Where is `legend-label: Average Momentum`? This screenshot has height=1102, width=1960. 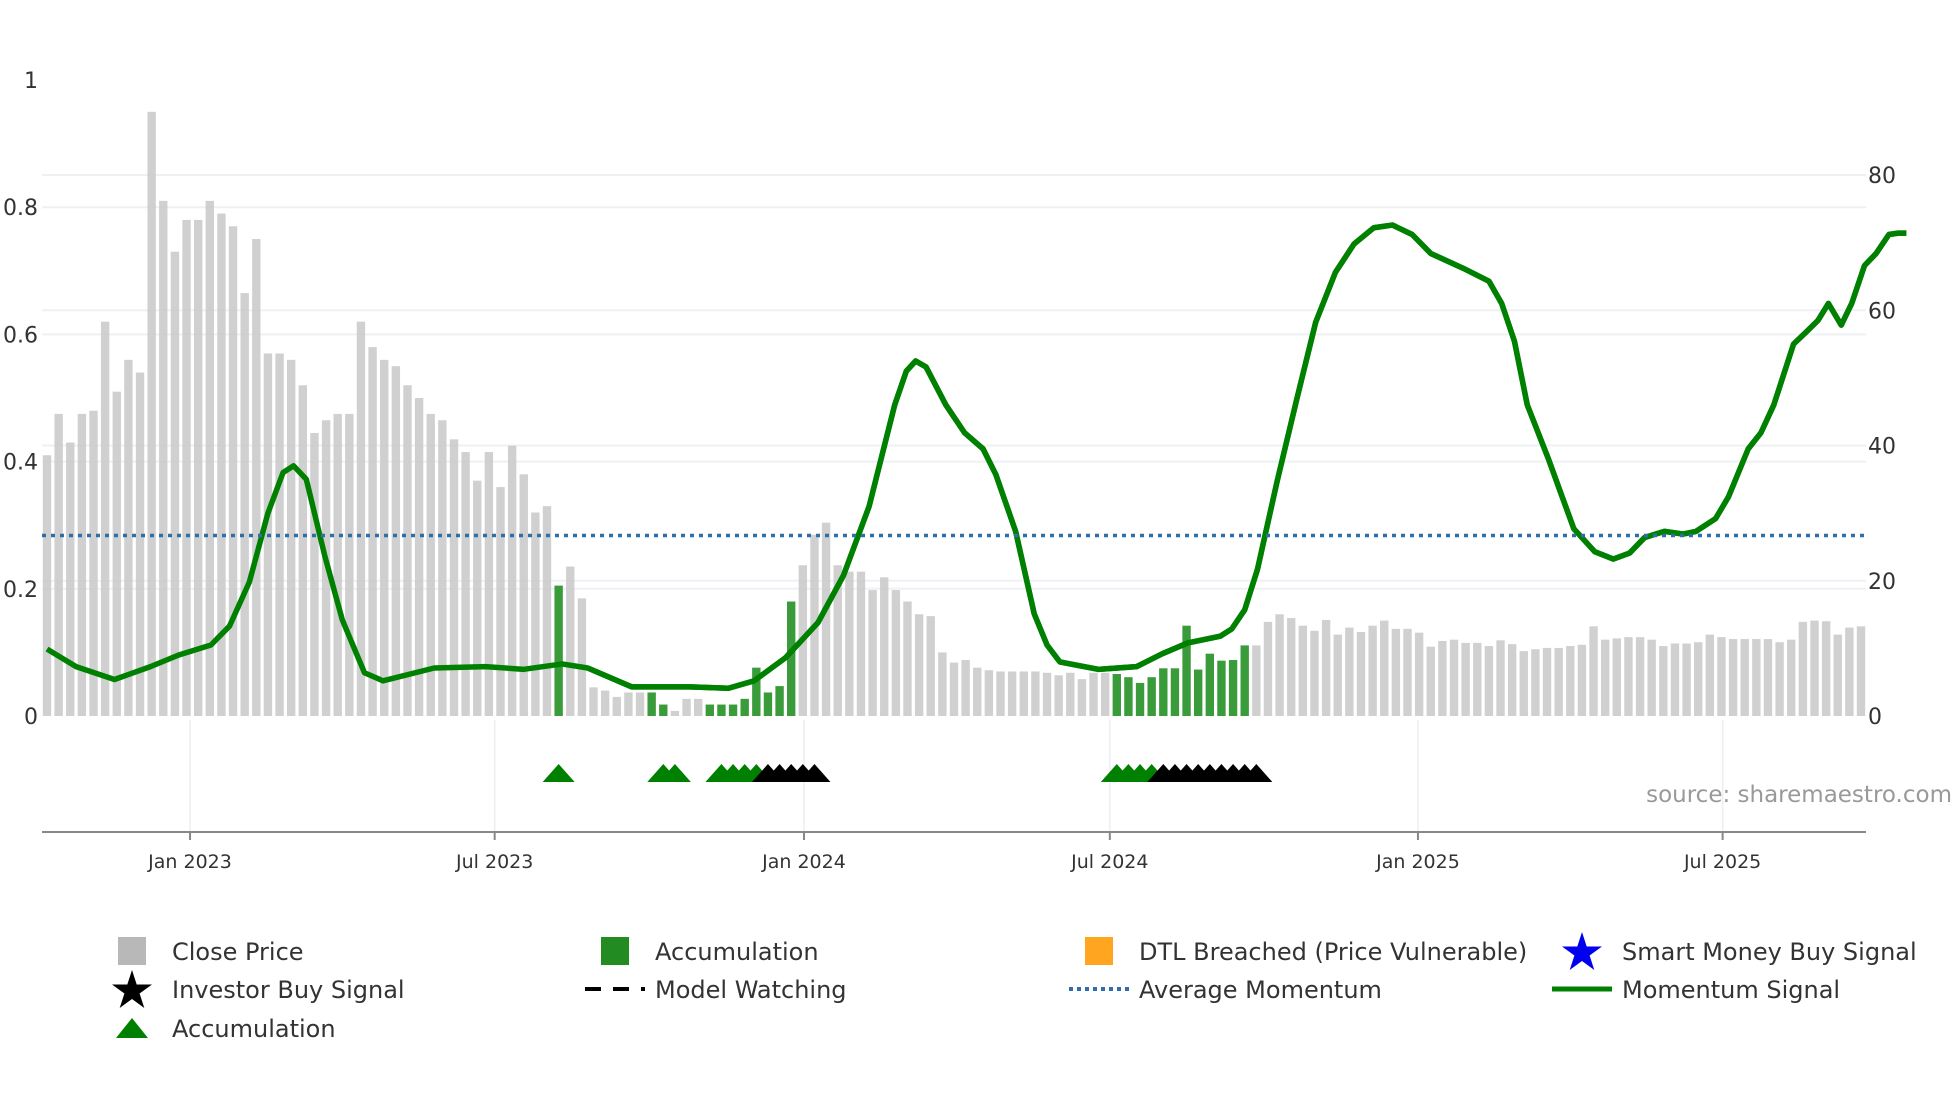
legend-label: Average Momentum is located at coordinates (1260, 990).